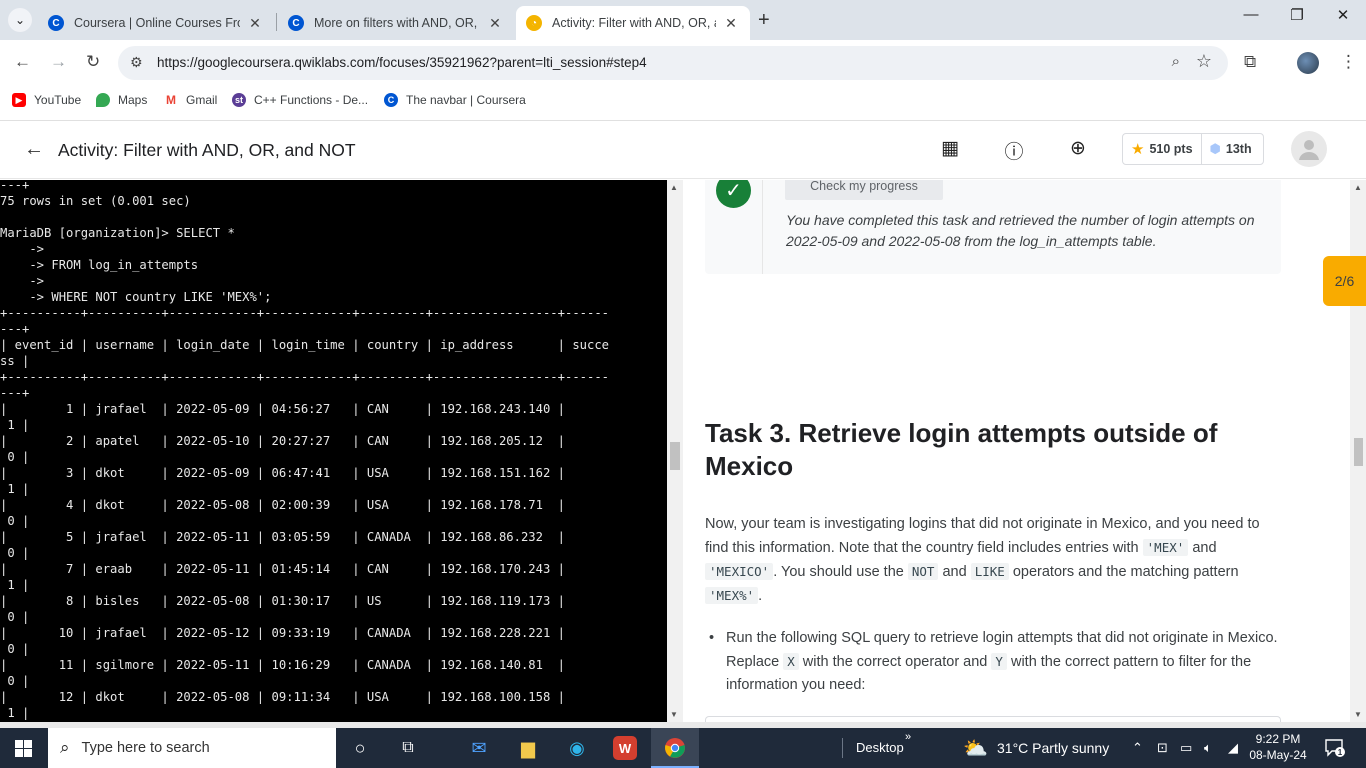  Describe the element at coordinates (466, 100) in the screenshot. I see `bookmark-label: The navbar | Coursera` at that location.